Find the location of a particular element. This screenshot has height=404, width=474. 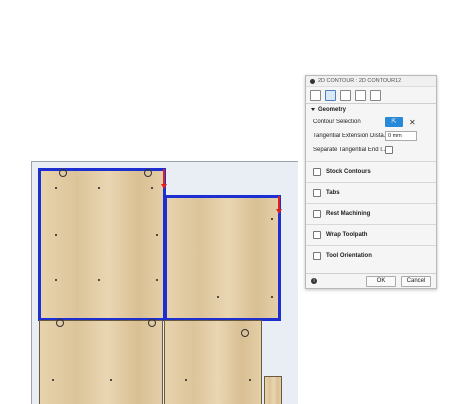

linking-tab-icon is located at coordinates (375, 95).